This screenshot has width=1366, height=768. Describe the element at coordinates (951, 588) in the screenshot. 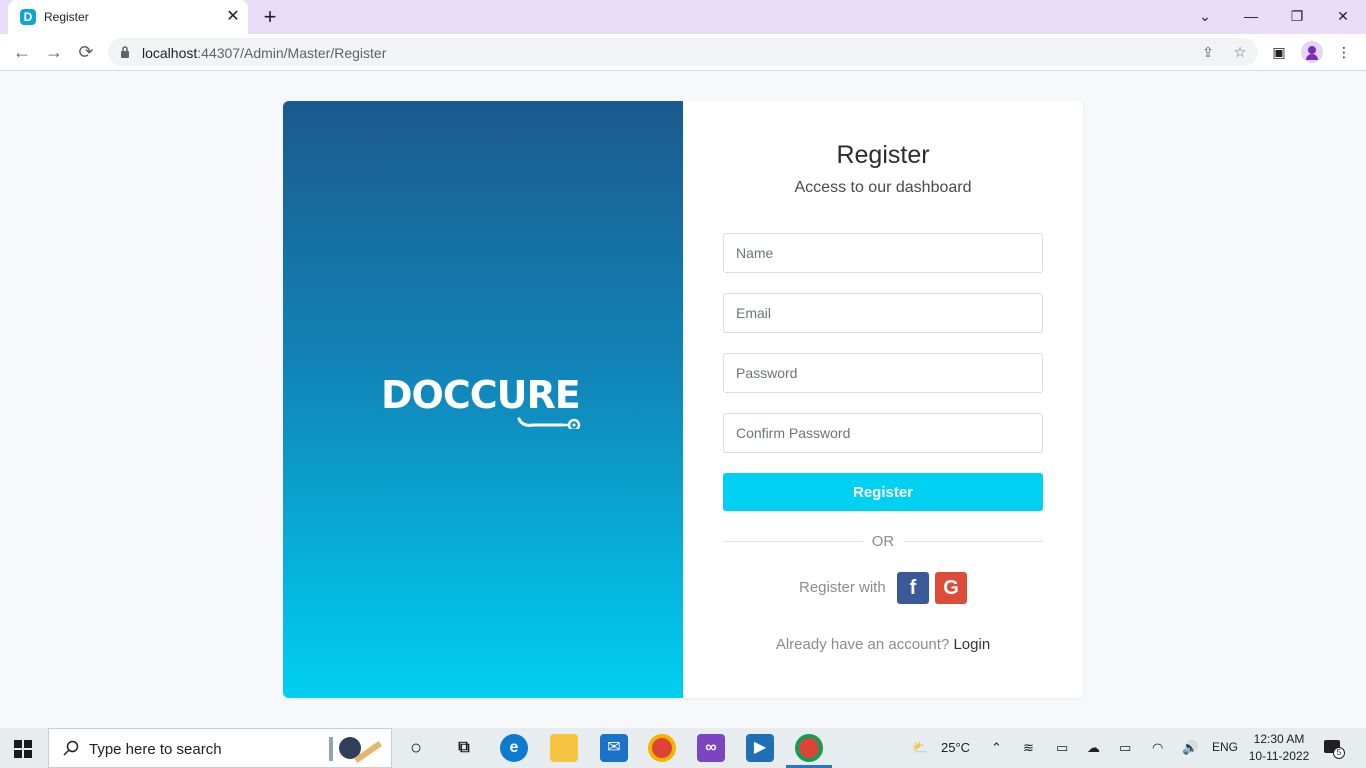

I see `google-icon: G` at that location.